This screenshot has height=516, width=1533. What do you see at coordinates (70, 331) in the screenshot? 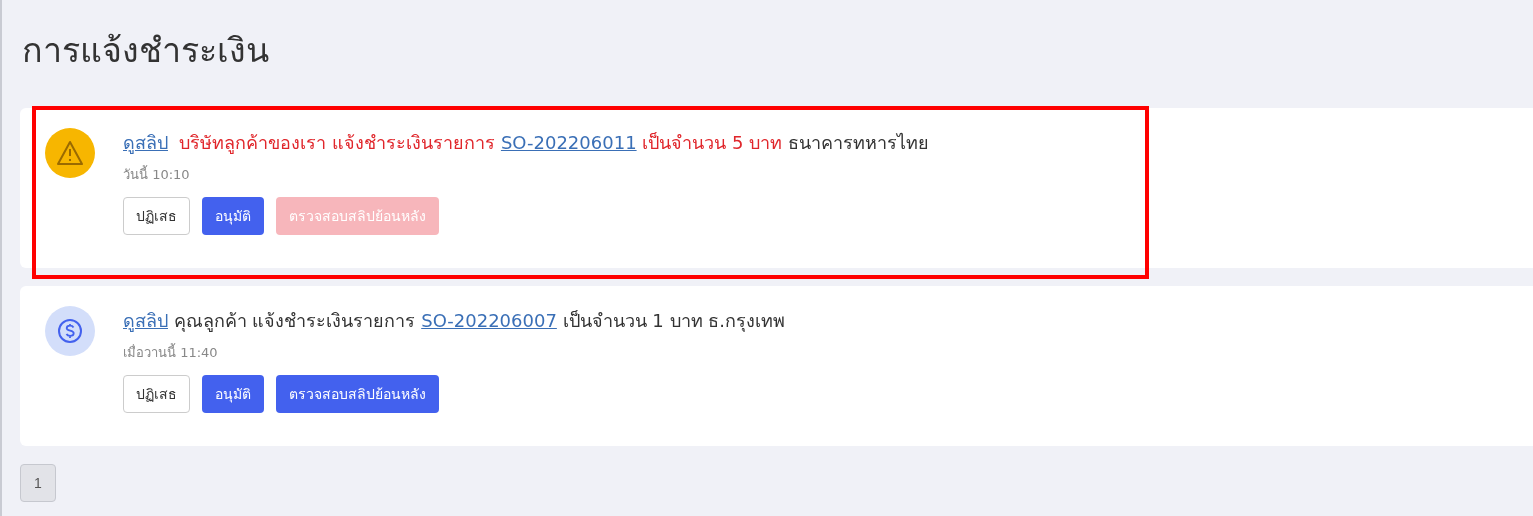
I see `dollar-icon` at bounding box center [70, 331].